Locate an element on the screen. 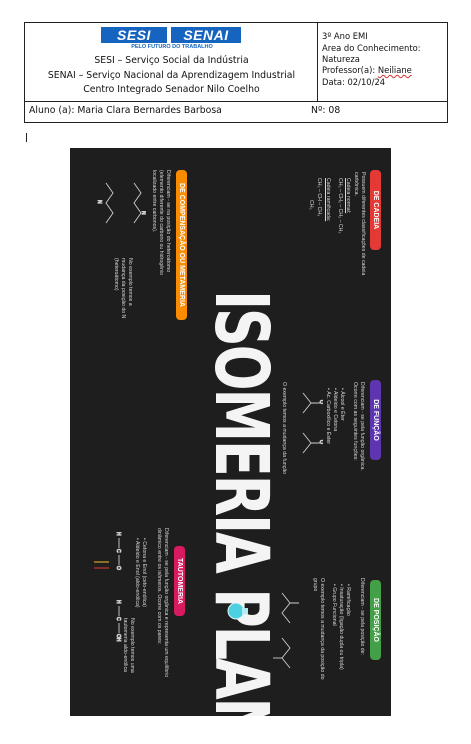 Image resolution: width=471 pixels, height=744 pixels. posicao-item-2: • Insaturação (ligação dupla ou tripla) is located at coordinates (341, 627).